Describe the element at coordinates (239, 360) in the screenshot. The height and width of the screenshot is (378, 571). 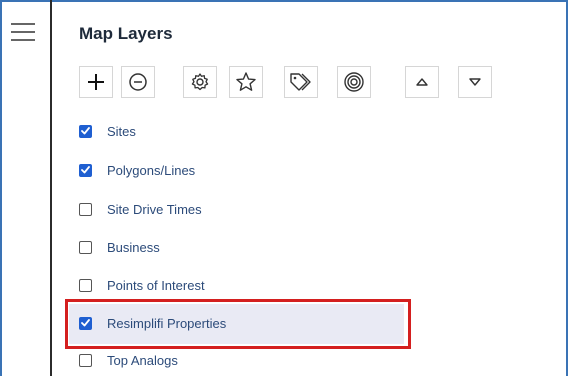
I see `layer-row-top-analogs: Top Analogs` at that location.